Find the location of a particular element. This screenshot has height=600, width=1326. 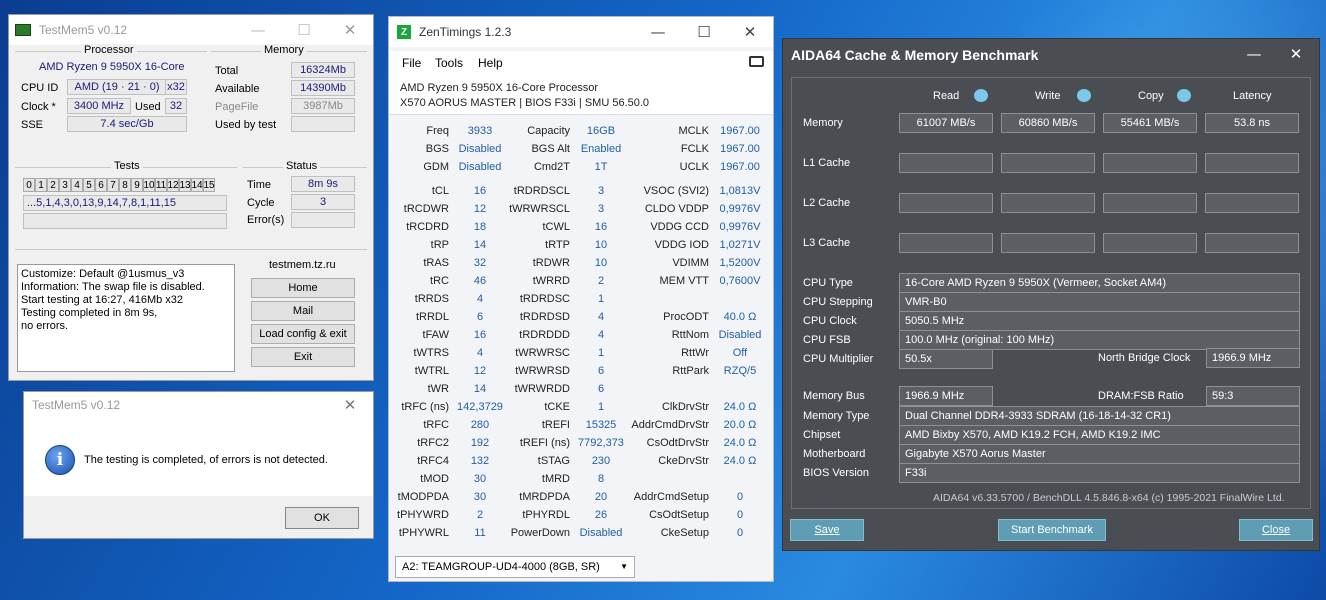

timing-label: tRDRDDD is located at coordinates (544, 335).